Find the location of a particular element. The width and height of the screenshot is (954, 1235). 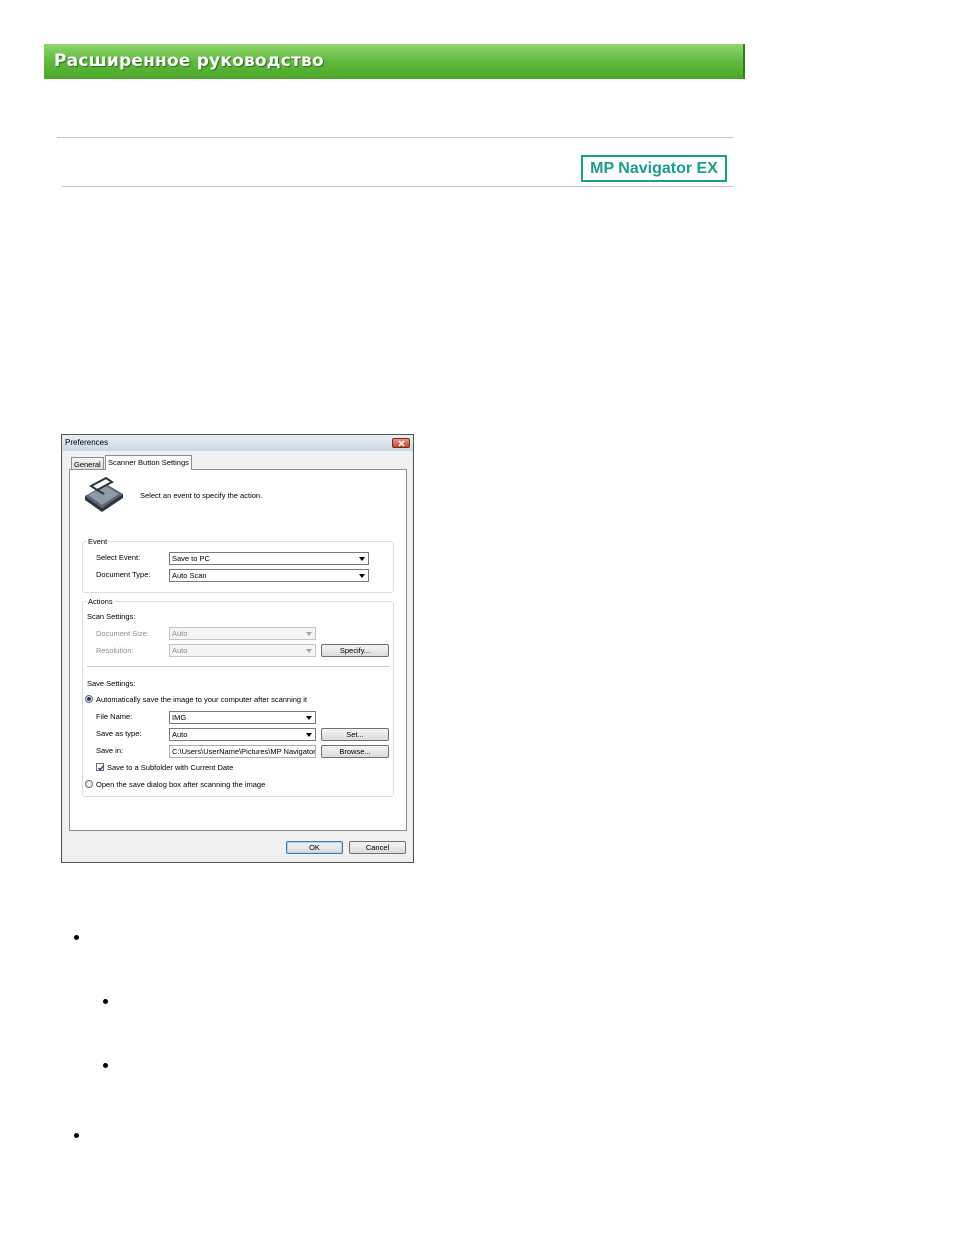

divider-top is located at coordinates (395, 137).